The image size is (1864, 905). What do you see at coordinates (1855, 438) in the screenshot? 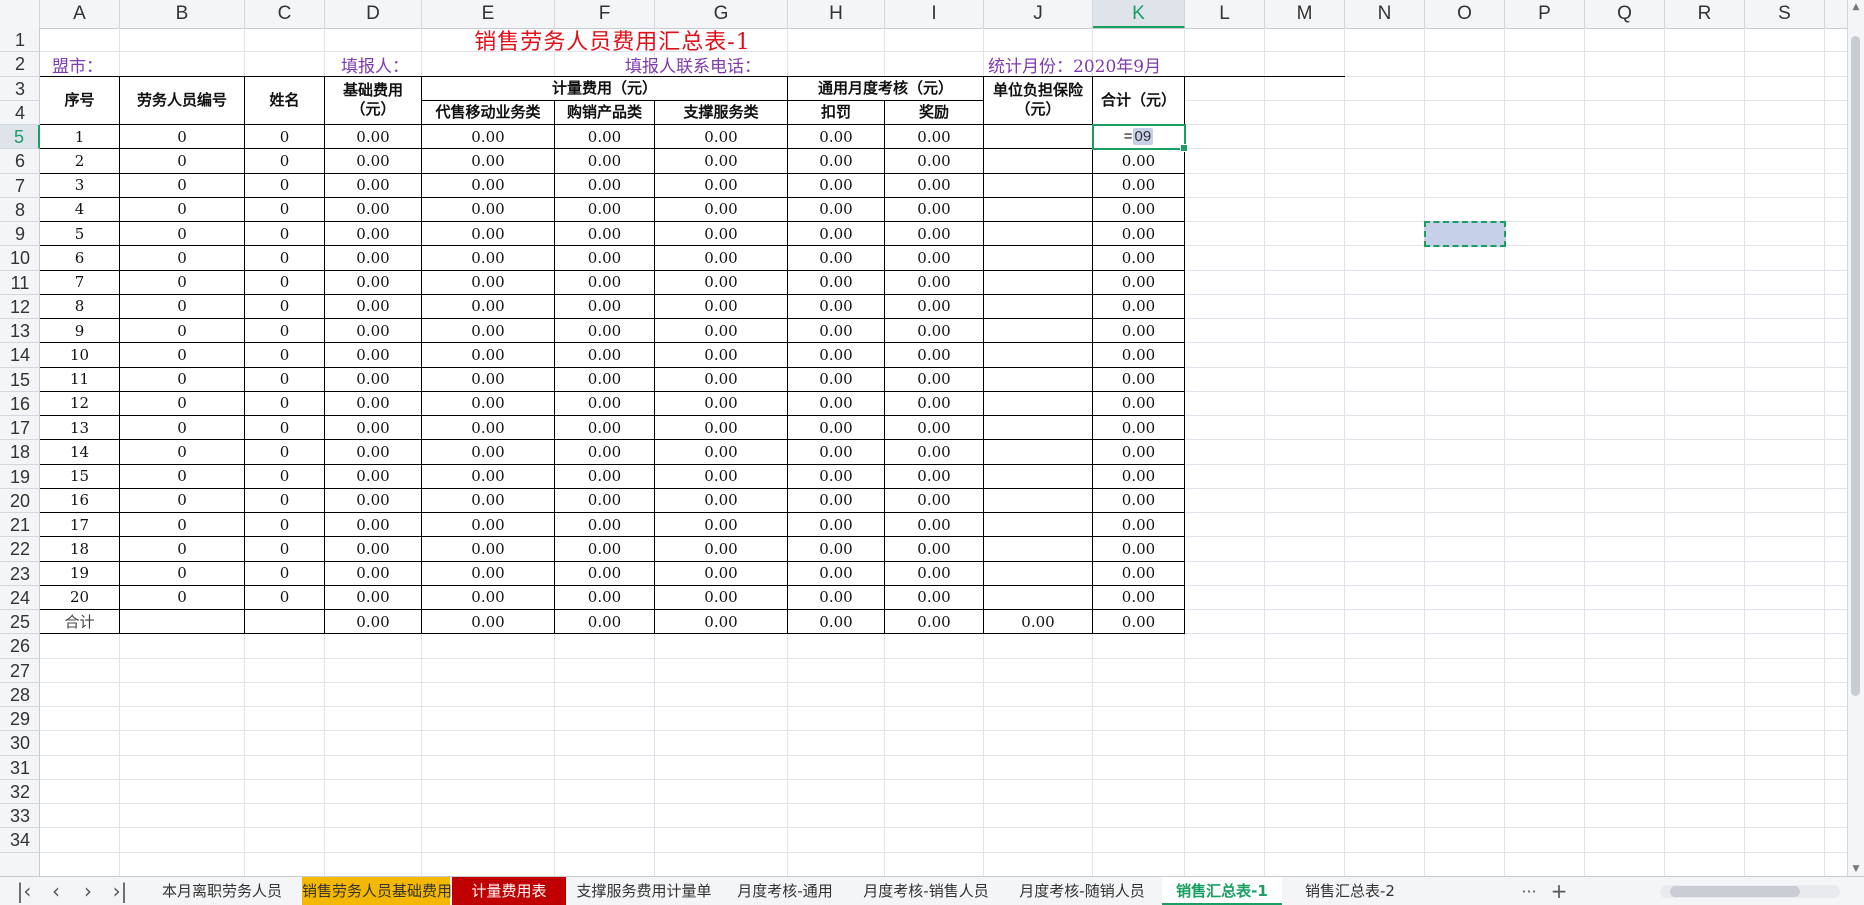
I see `vertical-scrollbar: ▲ ▼` at bounding box center [1855, 438].